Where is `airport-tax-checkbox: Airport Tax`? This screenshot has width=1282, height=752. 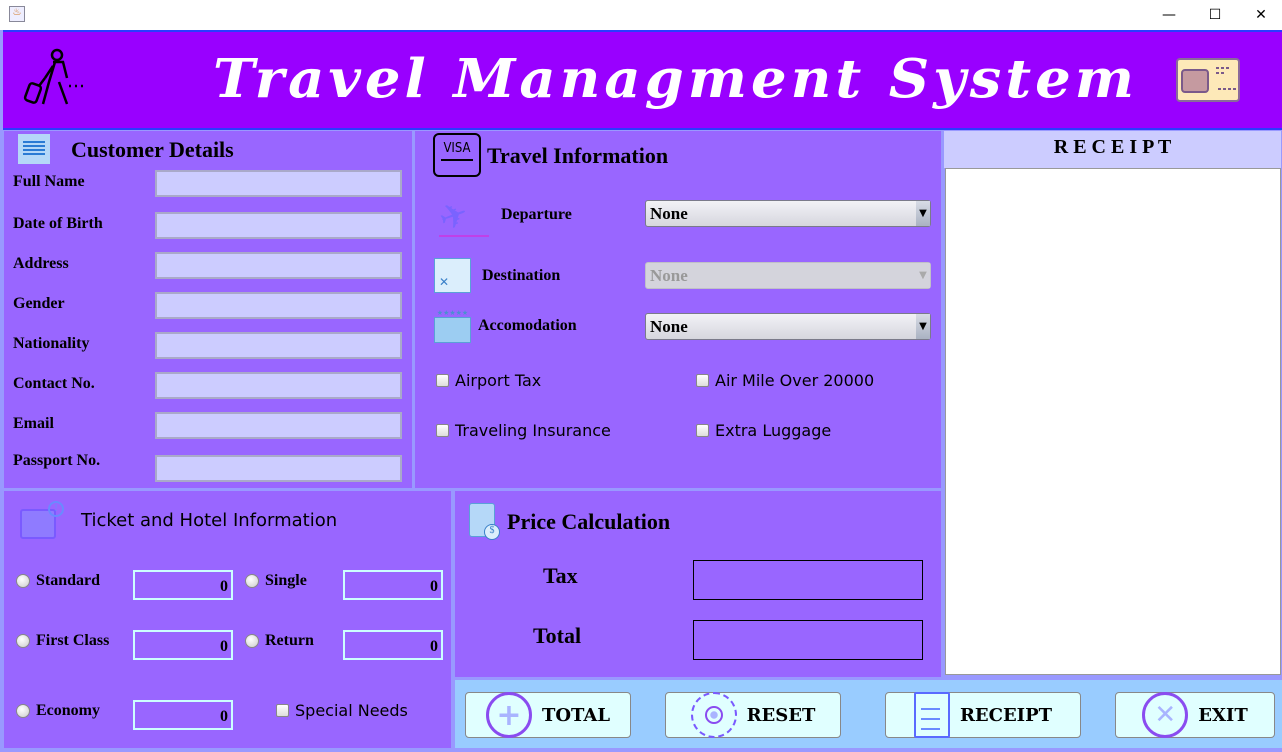 airport-tax-checkbox: Airport Tax is located at coordinates (488, 380).